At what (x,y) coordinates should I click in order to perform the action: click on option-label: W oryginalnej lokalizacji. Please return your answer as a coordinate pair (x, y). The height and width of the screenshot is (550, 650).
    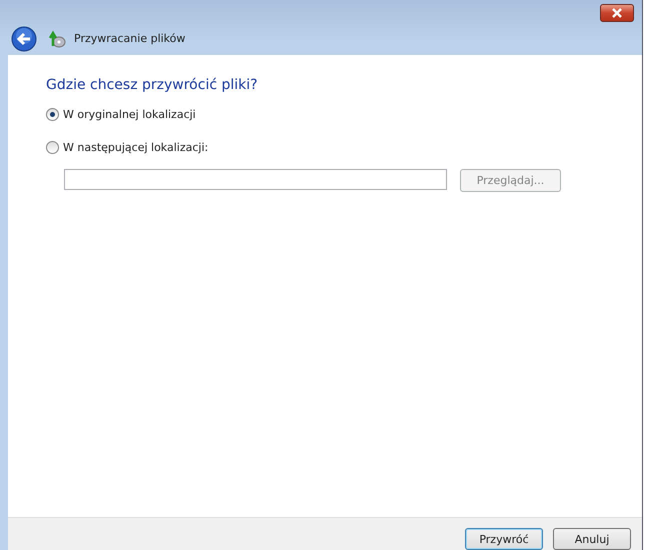
    Looking at the image, I should click on (129, 114).